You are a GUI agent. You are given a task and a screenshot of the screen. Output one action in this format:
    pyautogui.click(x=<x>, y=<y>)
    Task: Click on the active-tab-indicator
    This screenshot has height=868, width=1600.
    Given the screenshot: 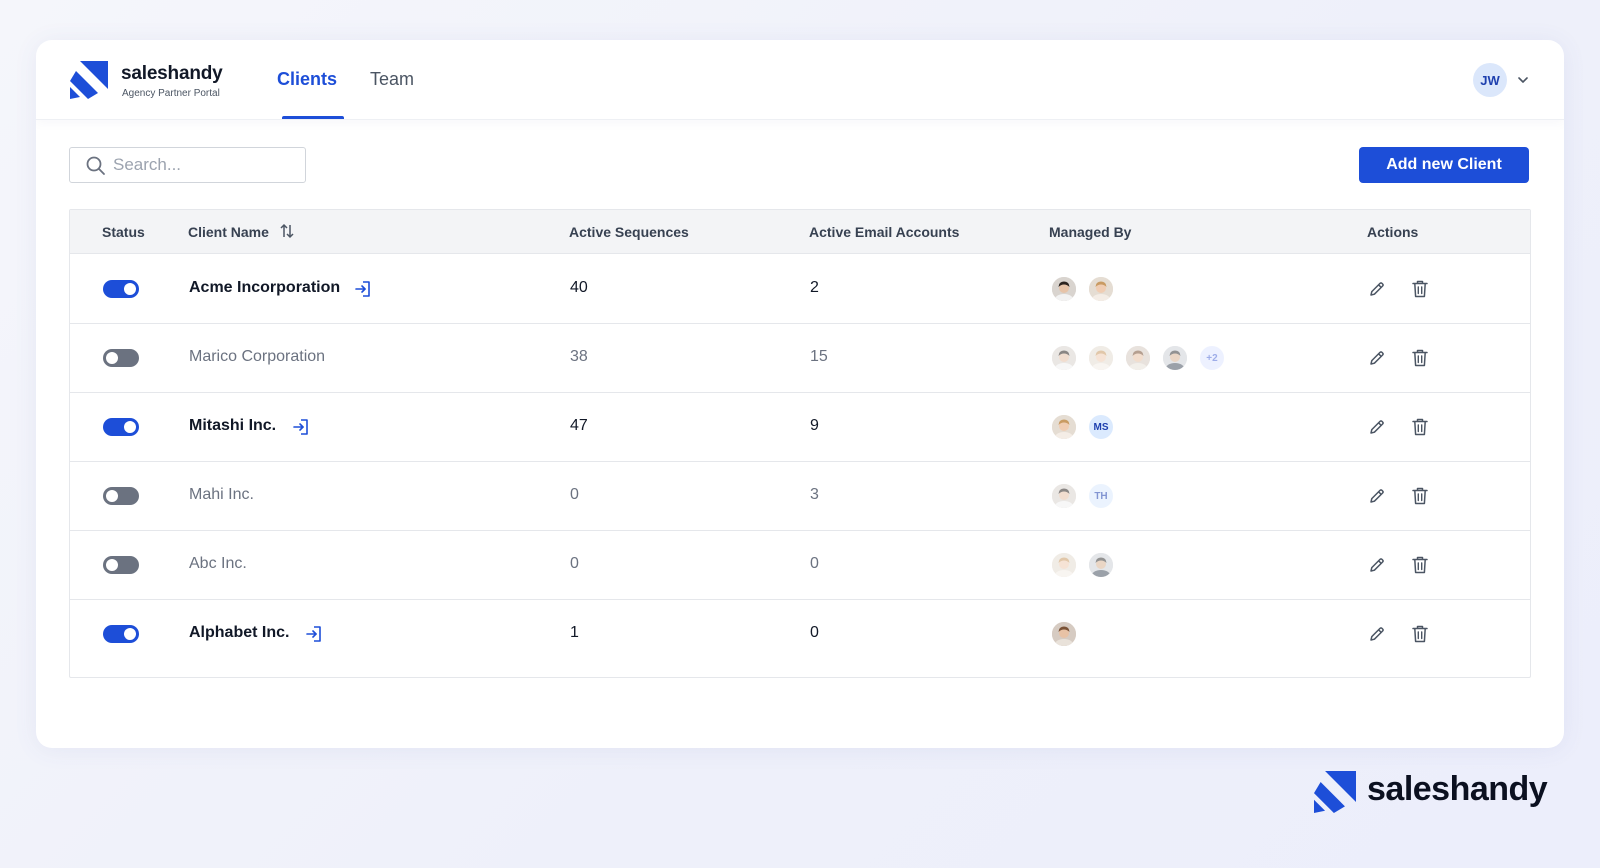 What is the action you would take?
    pyautogui.click(x=313, y=117)
    